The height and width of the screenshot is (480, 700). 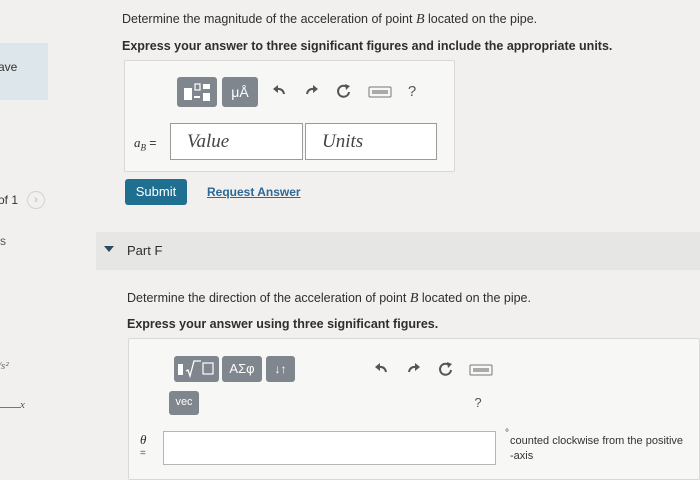 What do you see at coordinates (22, 405) in the screenshot?
I see `axis-label: x` at bounding box center [22, 405].